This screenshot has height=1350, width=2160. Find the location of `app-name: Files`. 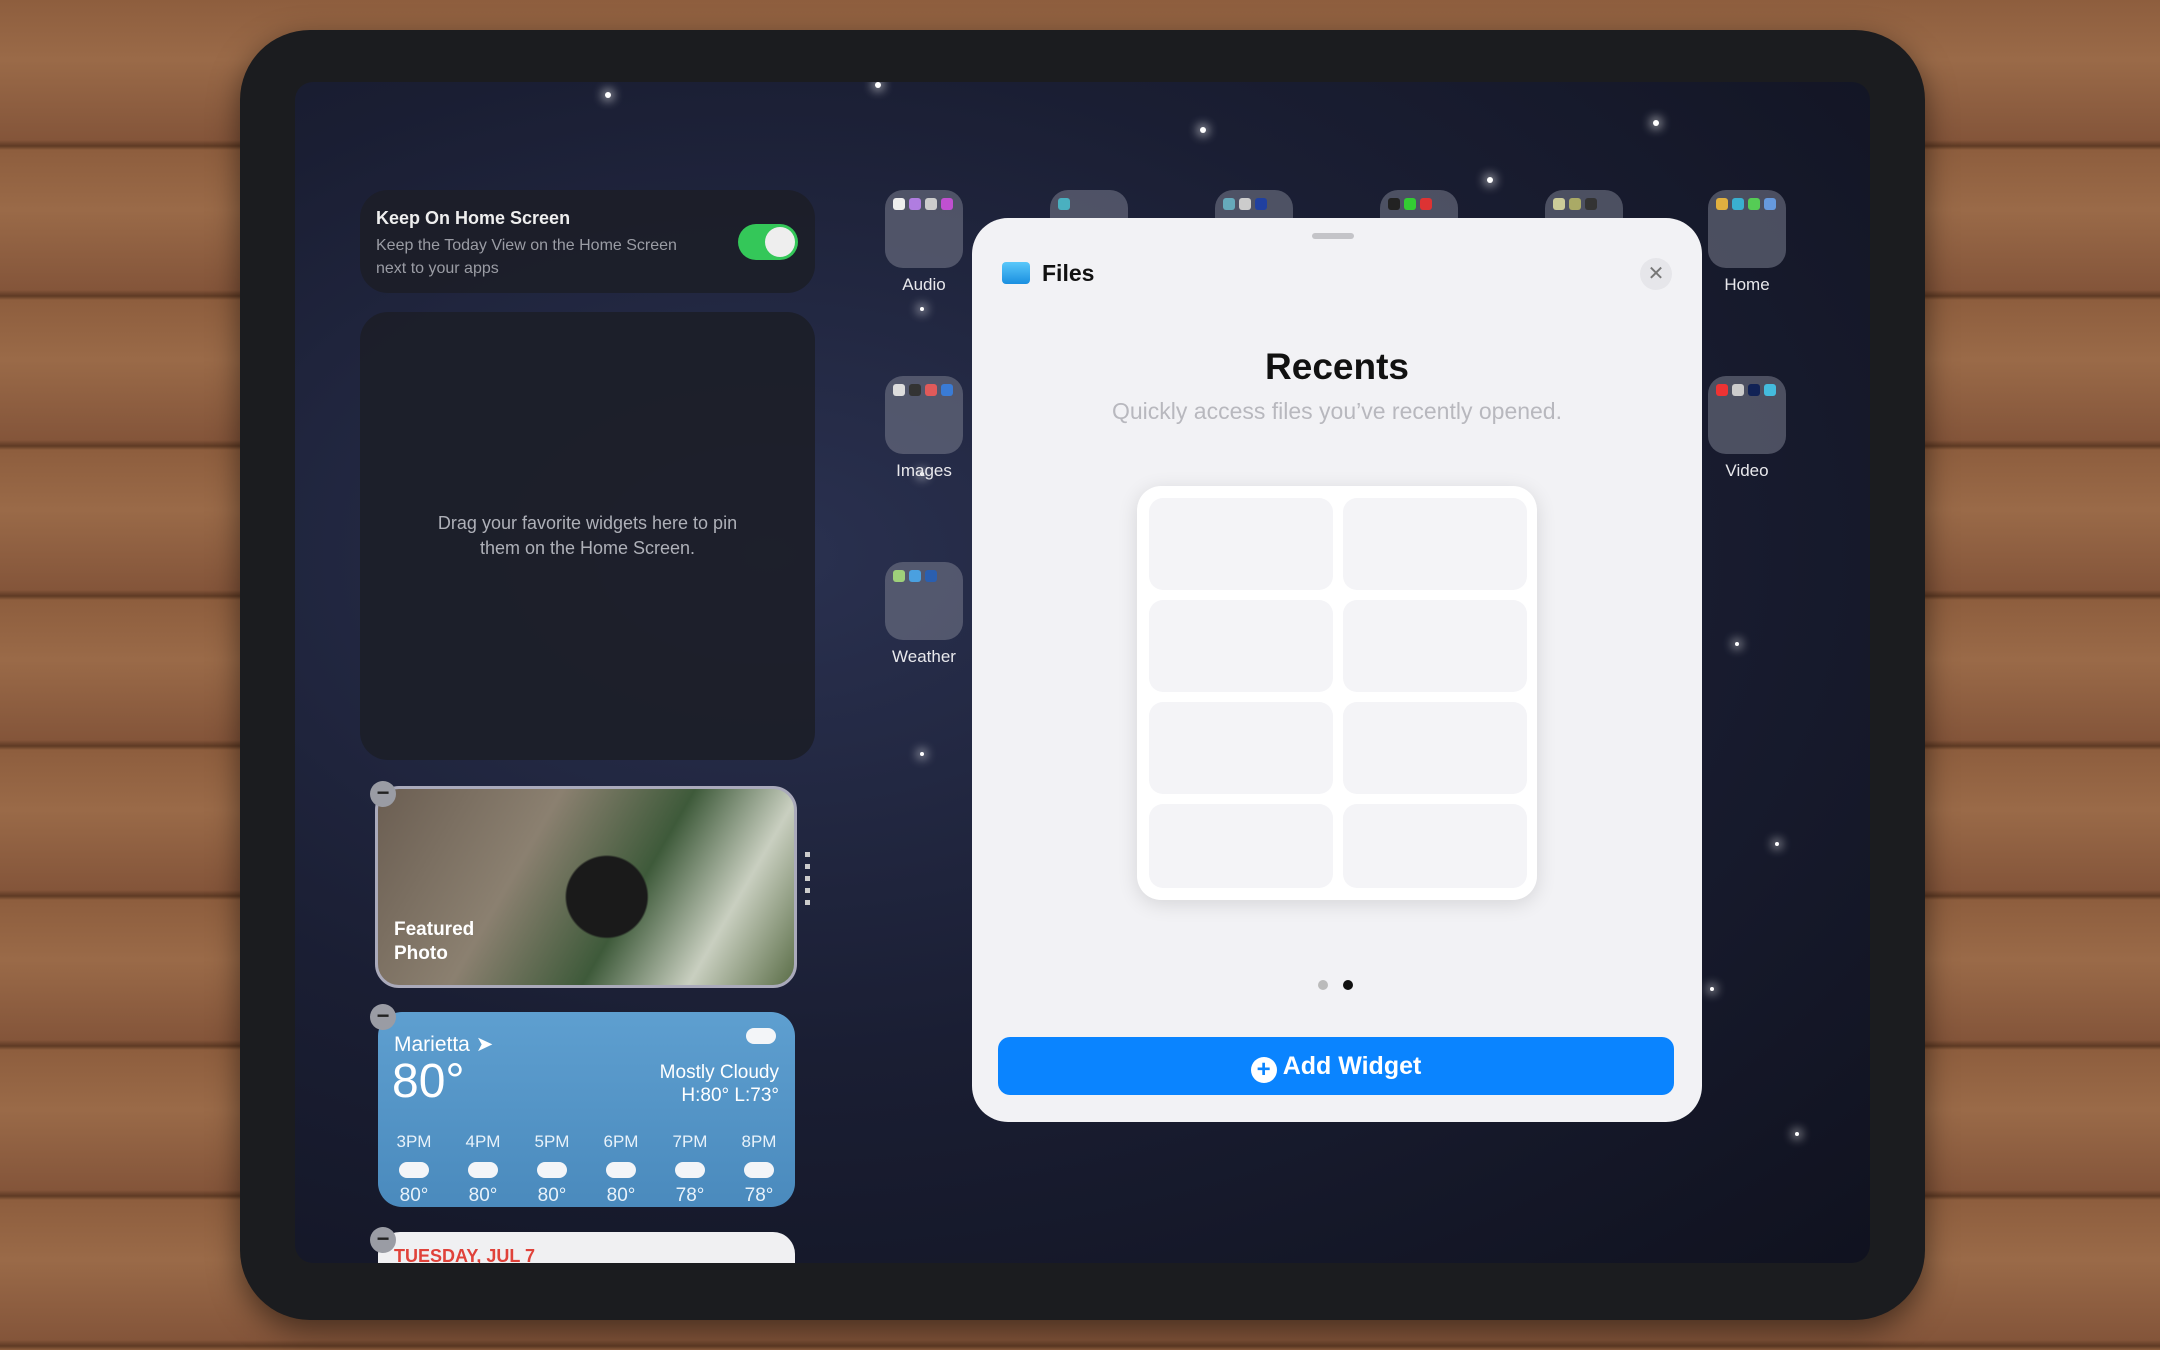

app-name: Files is located at coordinates (1068, 273).